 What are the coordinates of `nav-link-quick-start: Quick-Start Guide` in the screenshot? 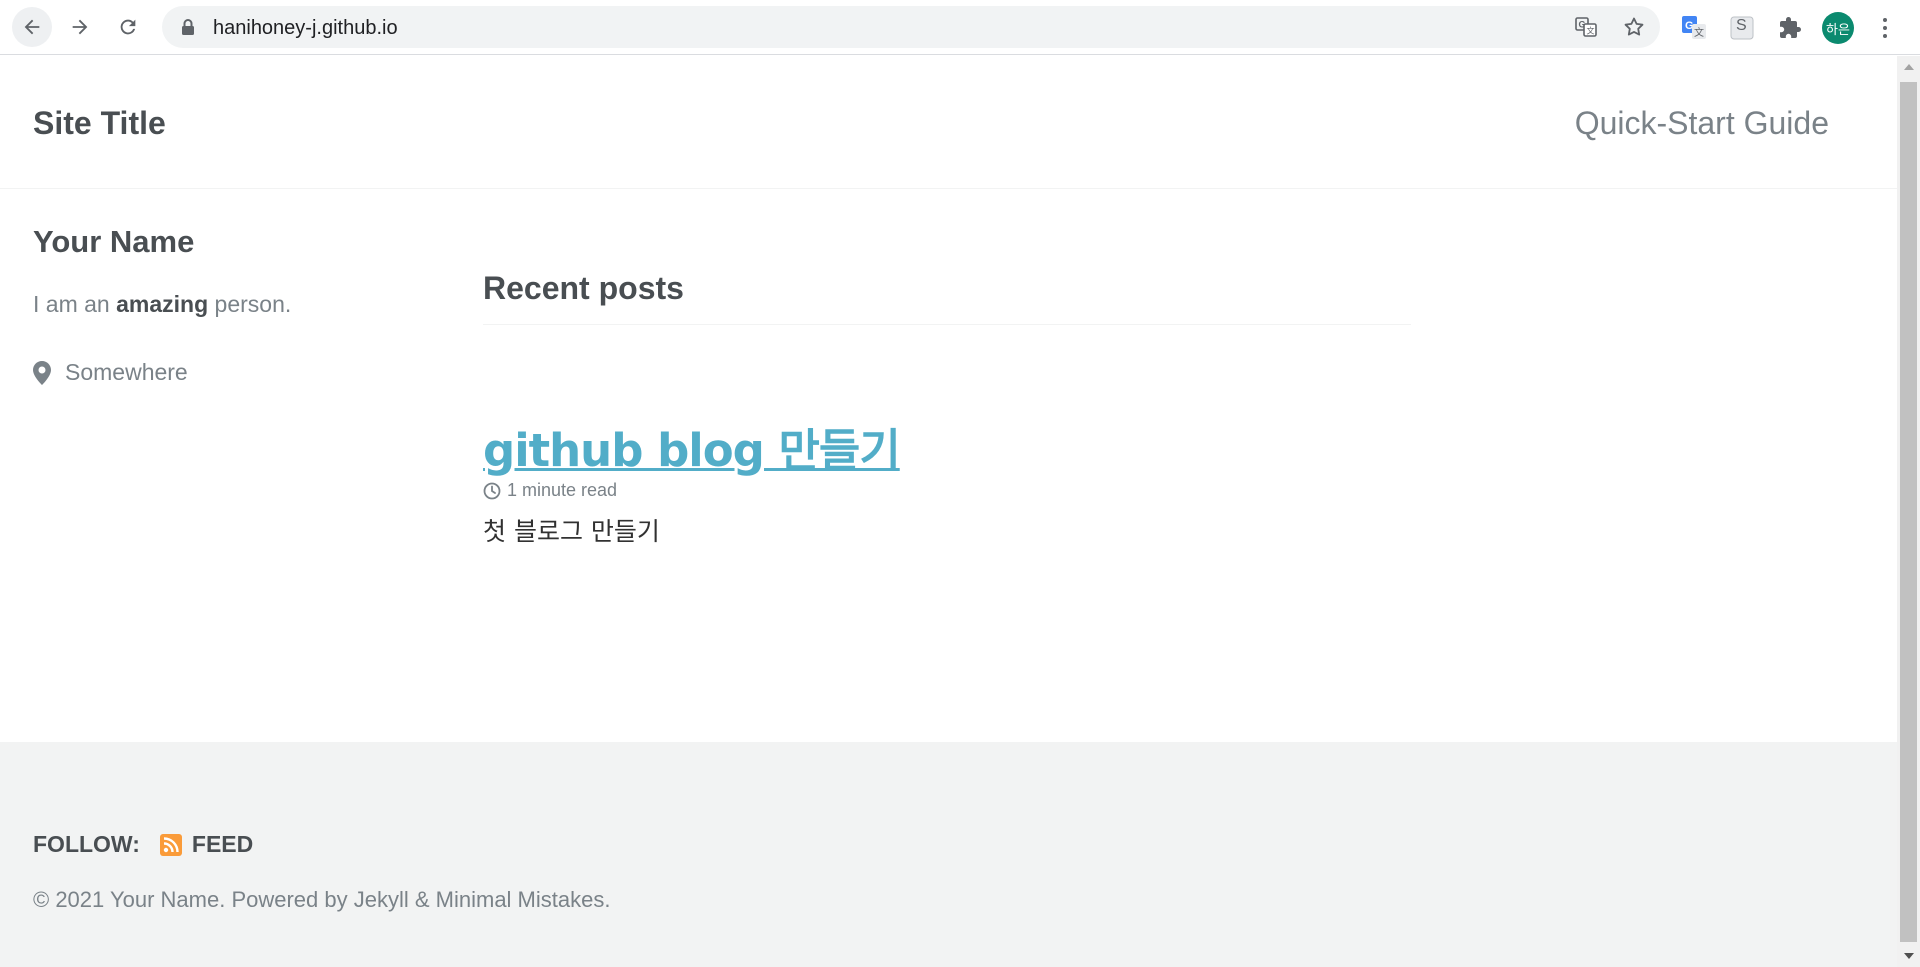 It's located at (1702, 123).